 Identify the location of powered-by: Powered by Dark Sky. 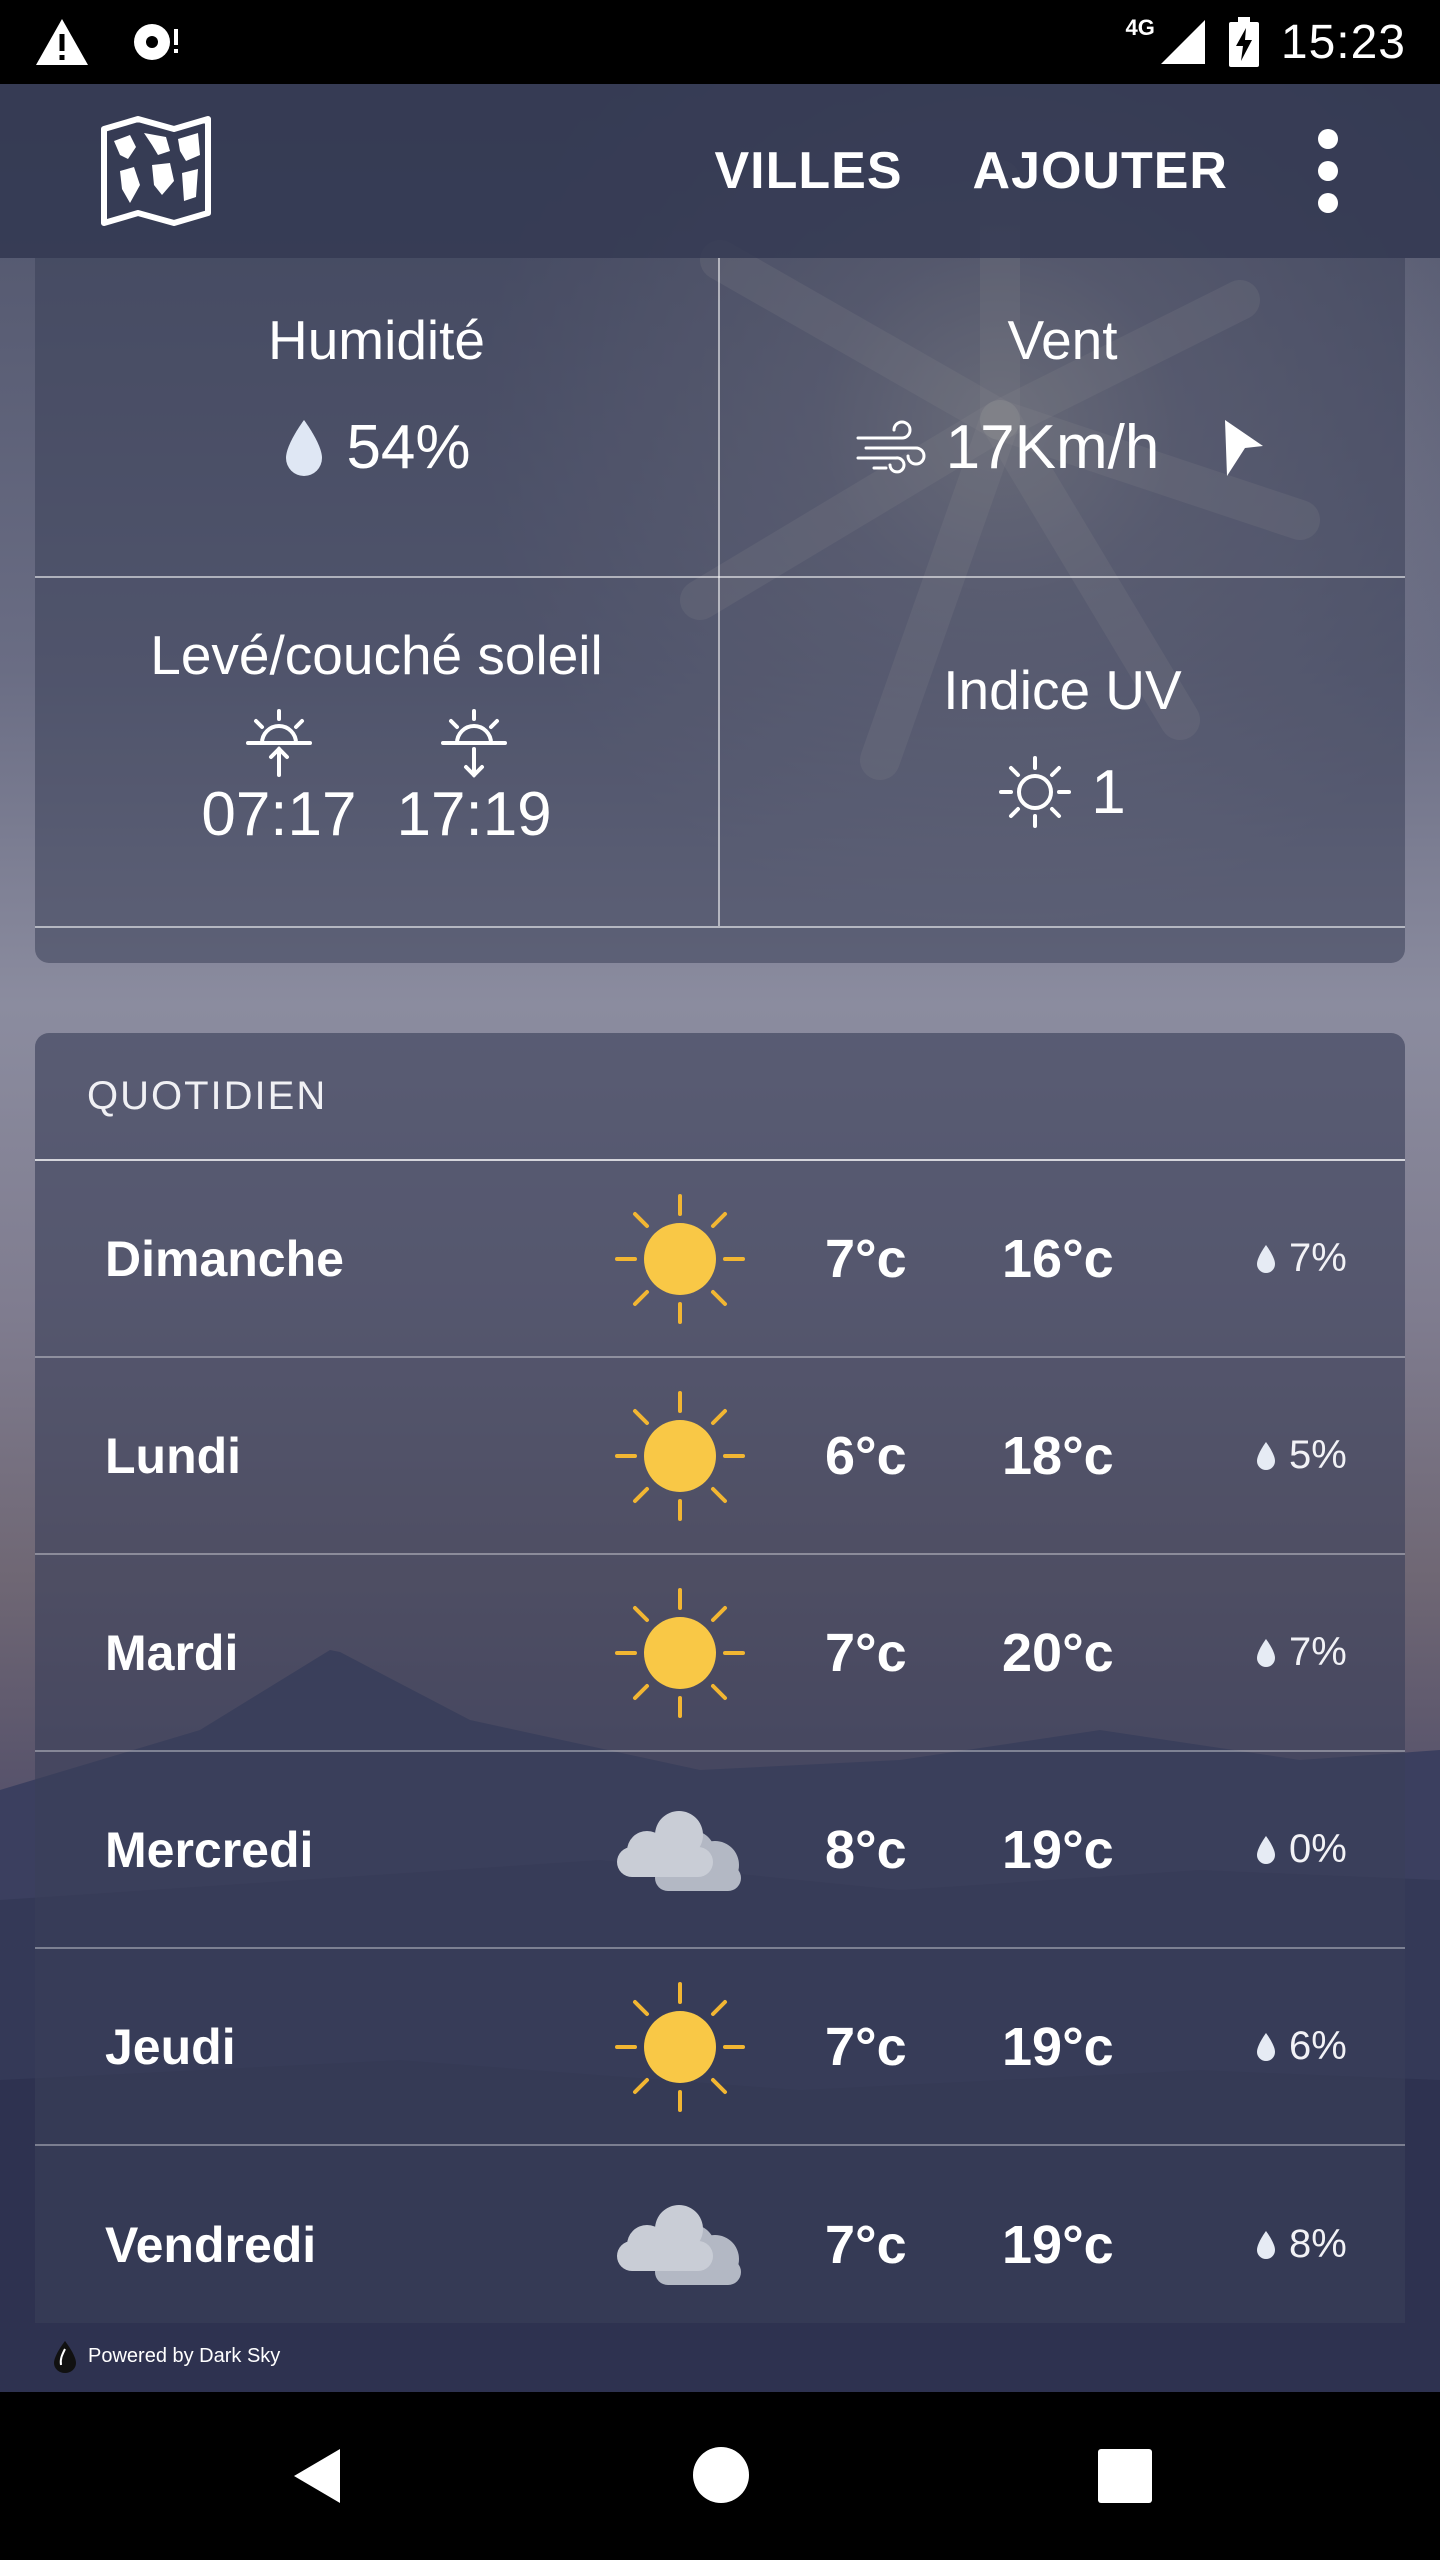
(166, 2356).